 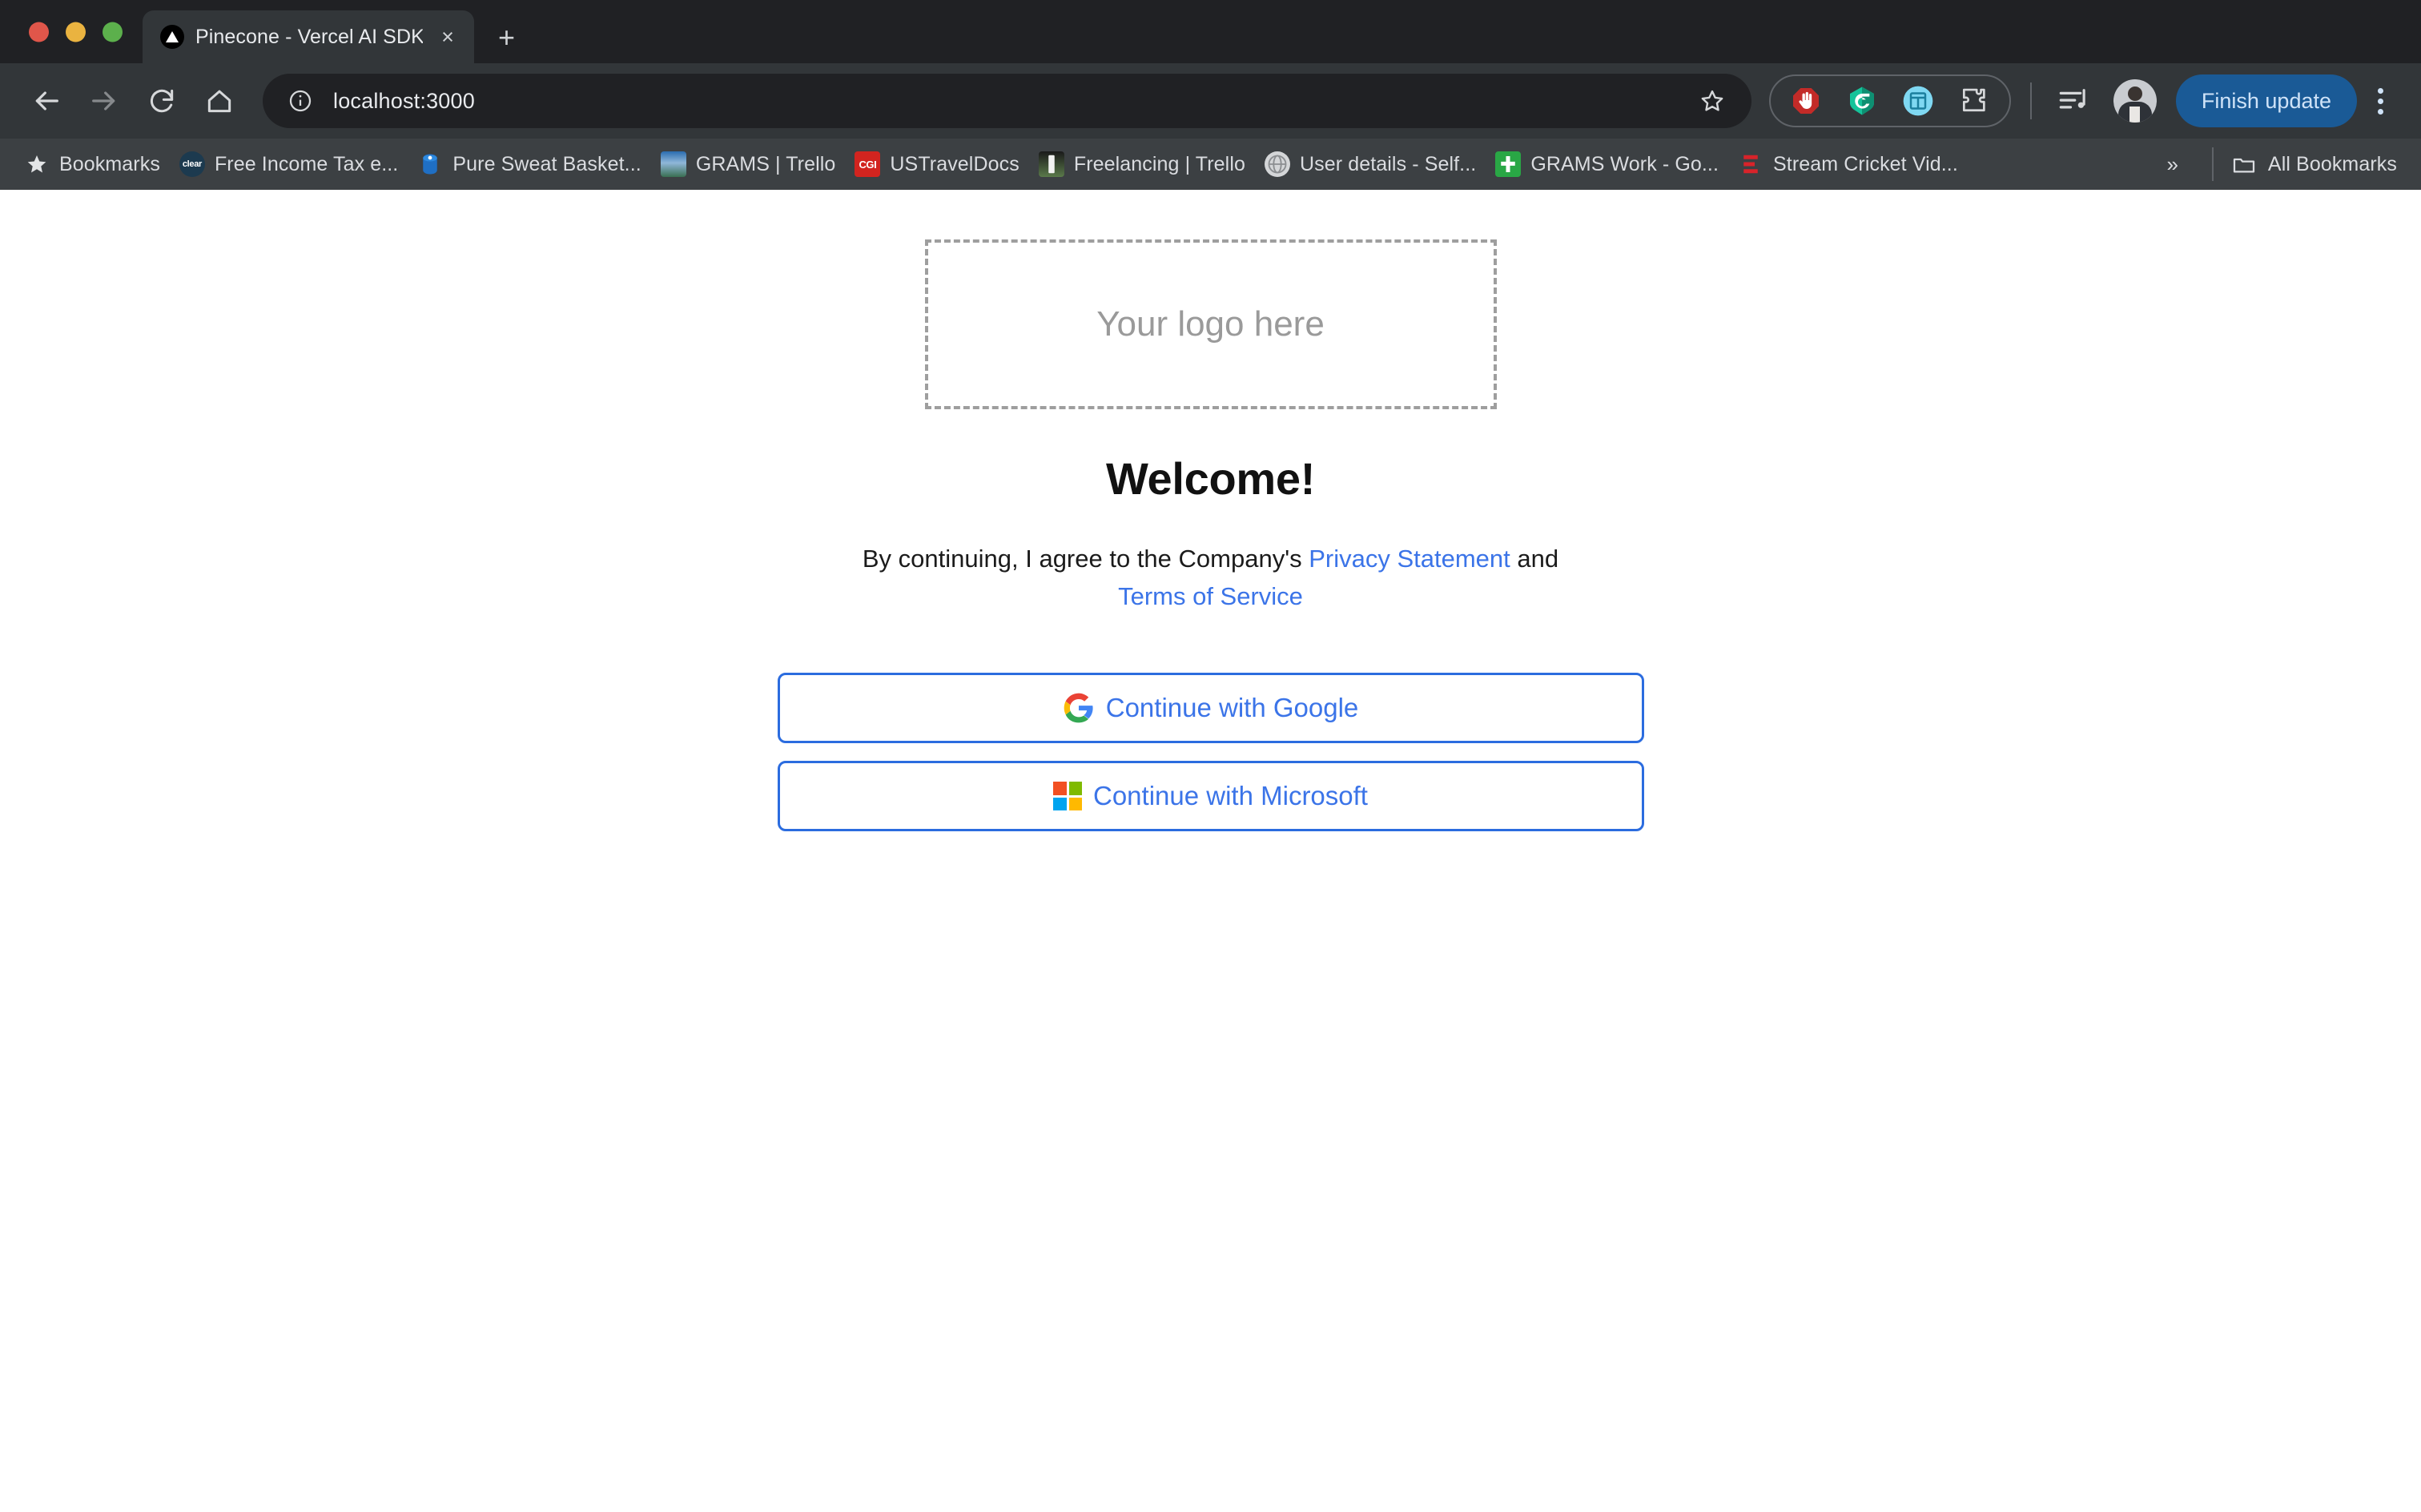 I want to click on tab-strip: Pinecone - Vercel AI SDK Exa × +, so click(x=1210, y=31).